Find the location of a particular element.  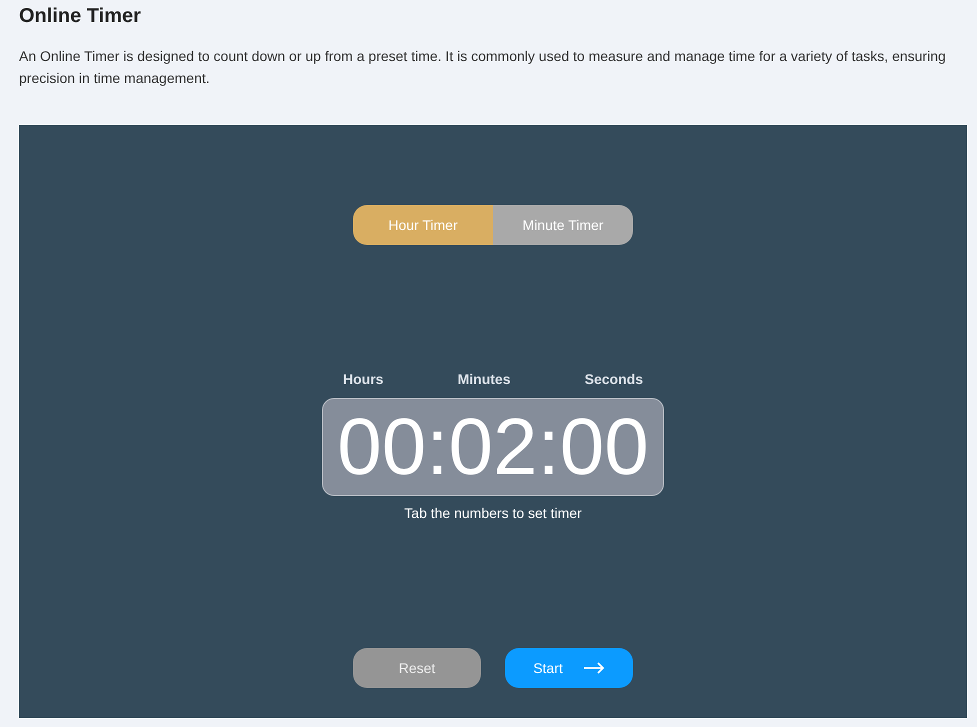

unit-label: Minutes is located at coordinates (484, 379).